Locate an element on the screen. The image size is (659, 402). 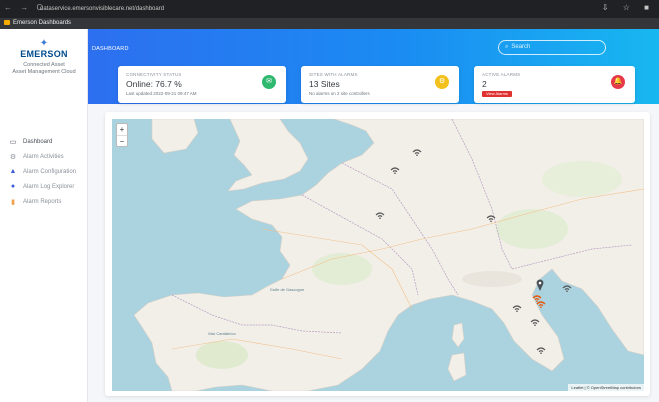
alarm-site-marker-wifi-icon is located at coordinates (541, 304).